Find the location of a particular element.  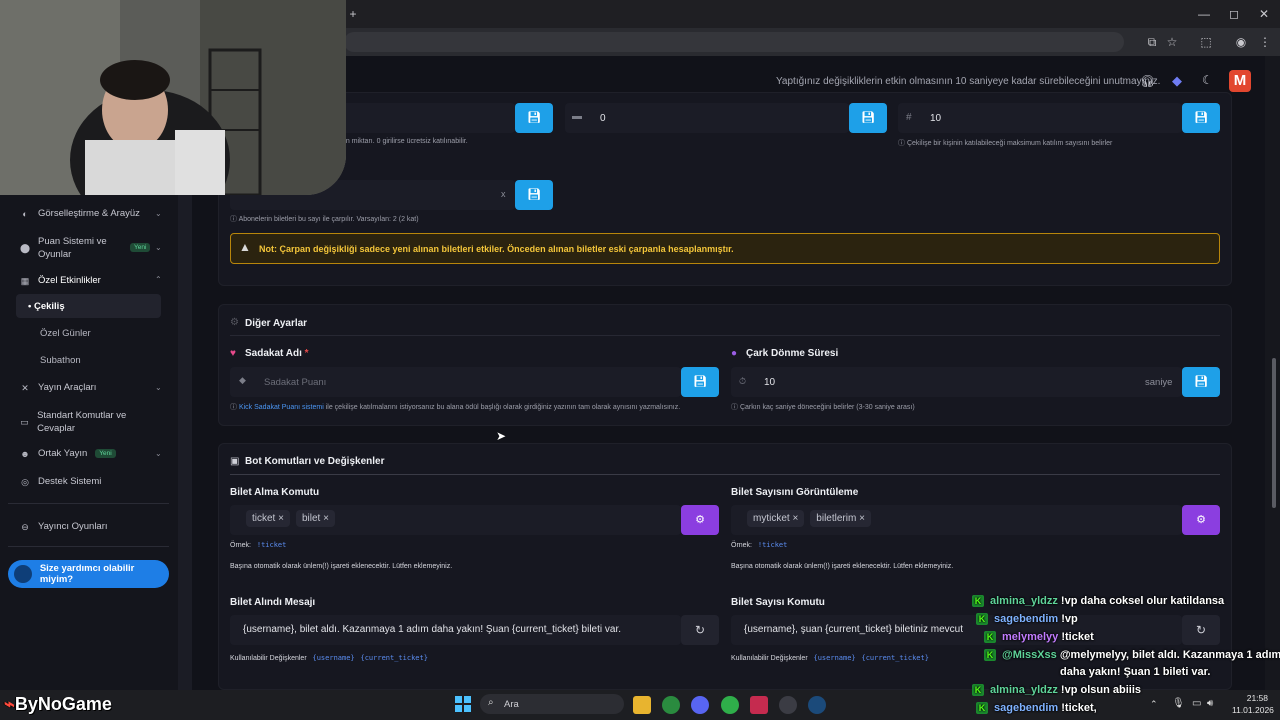

windows-start-icon is located at coordinates (463, 704).